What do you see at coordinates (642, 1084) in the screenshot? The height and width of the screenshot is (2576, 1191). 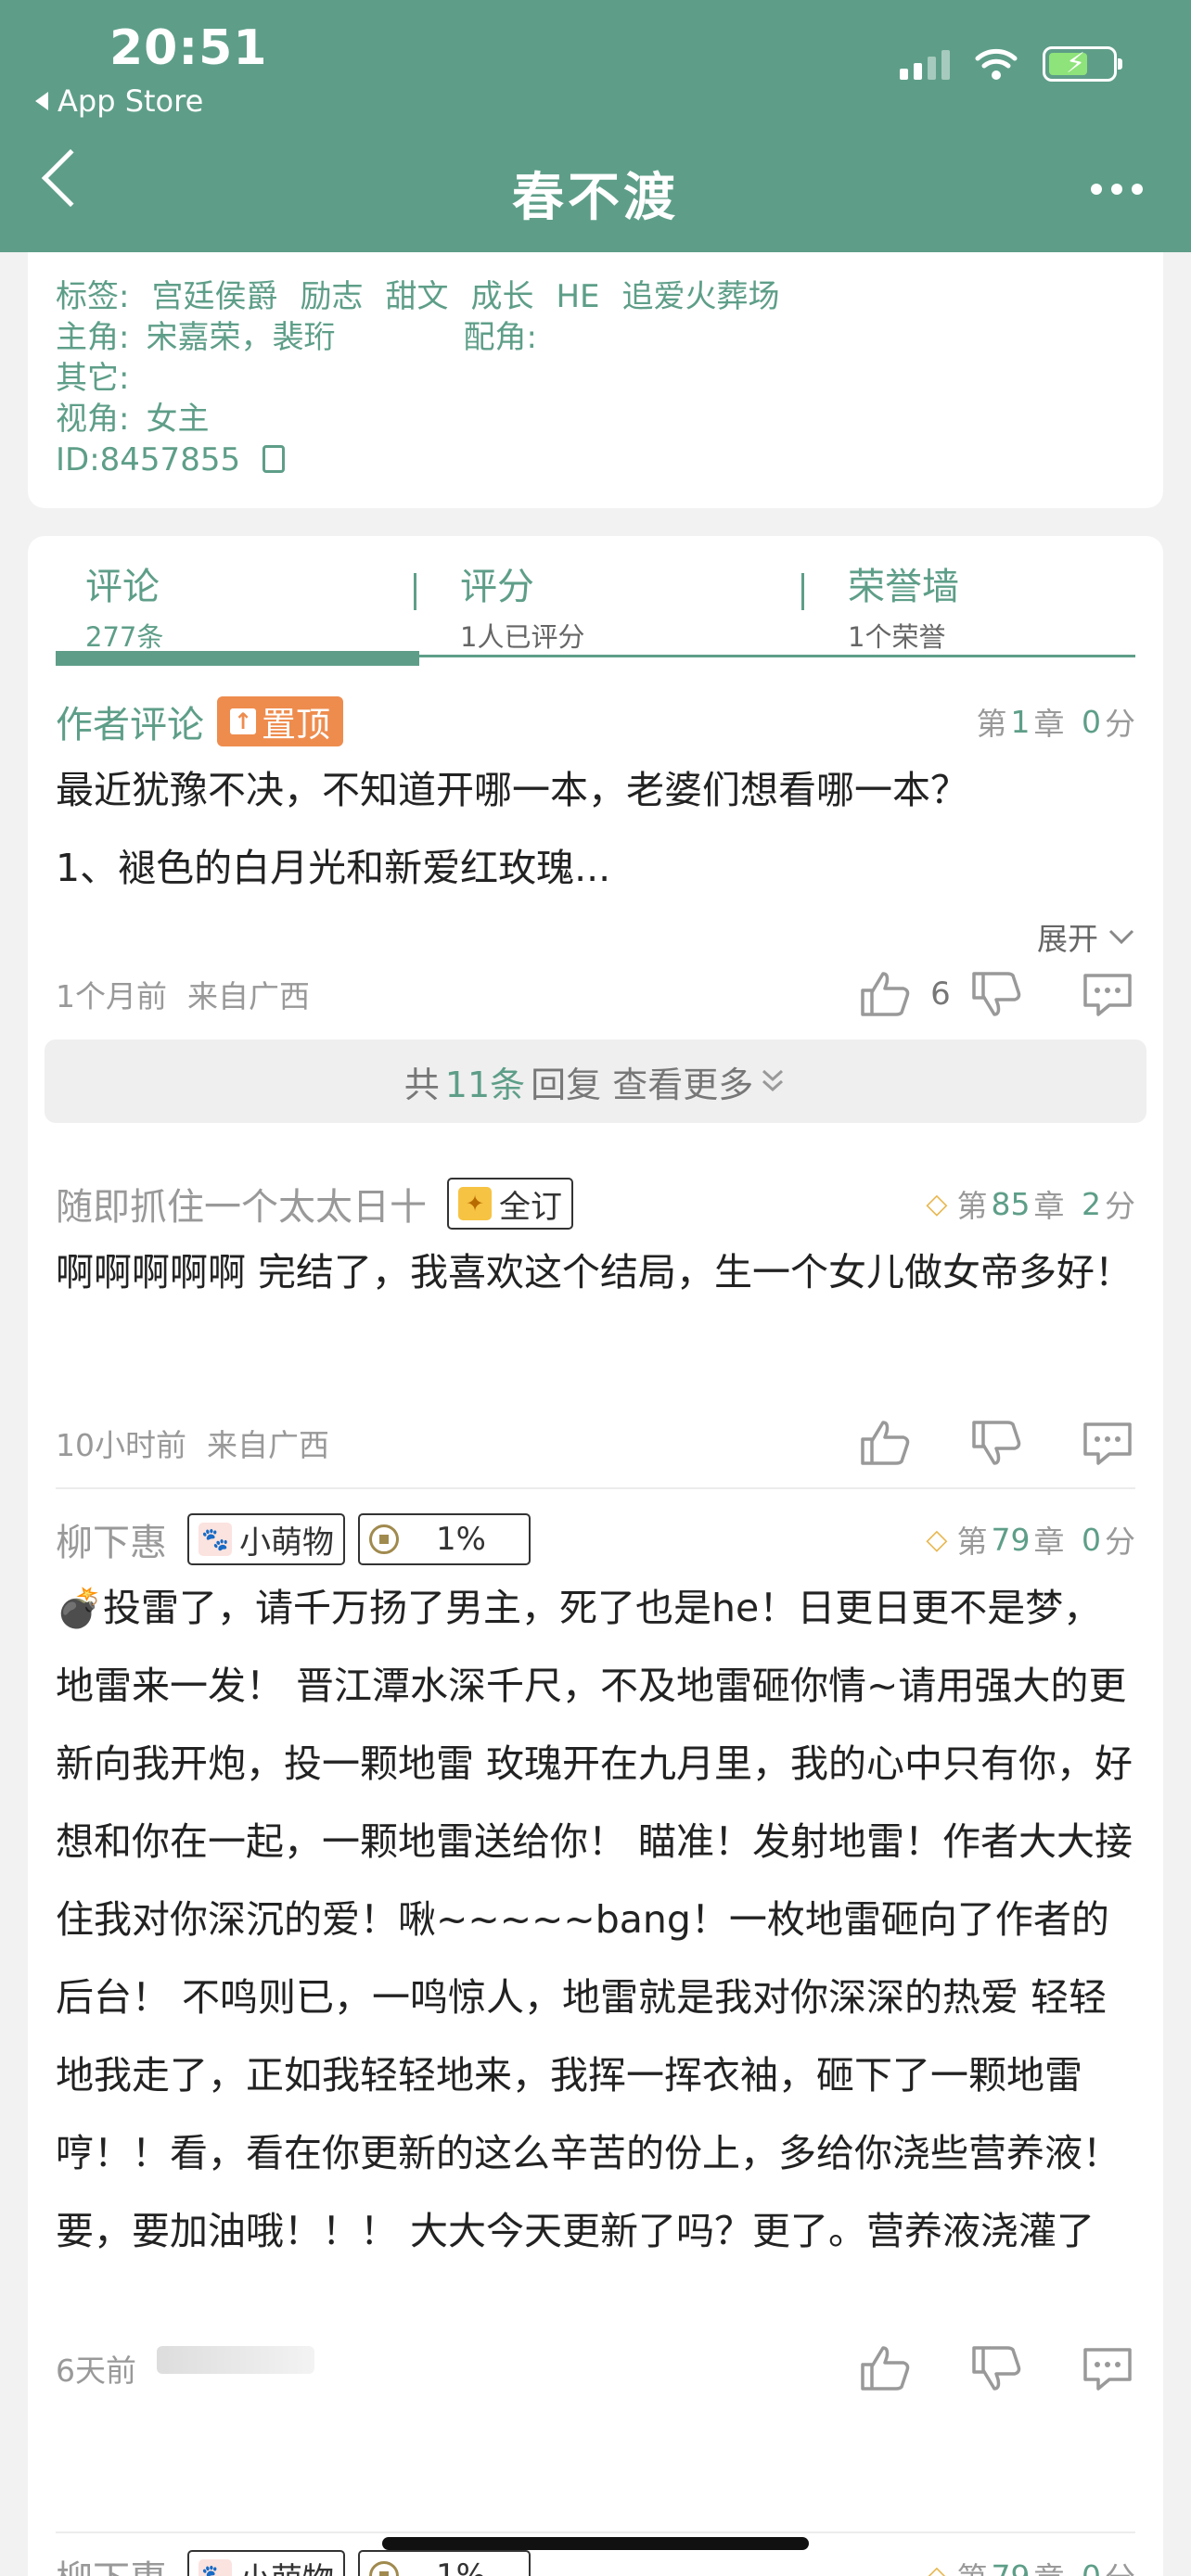 I see `replies-suffix: 回复 查看更多` at bounding box center [642, 1084].